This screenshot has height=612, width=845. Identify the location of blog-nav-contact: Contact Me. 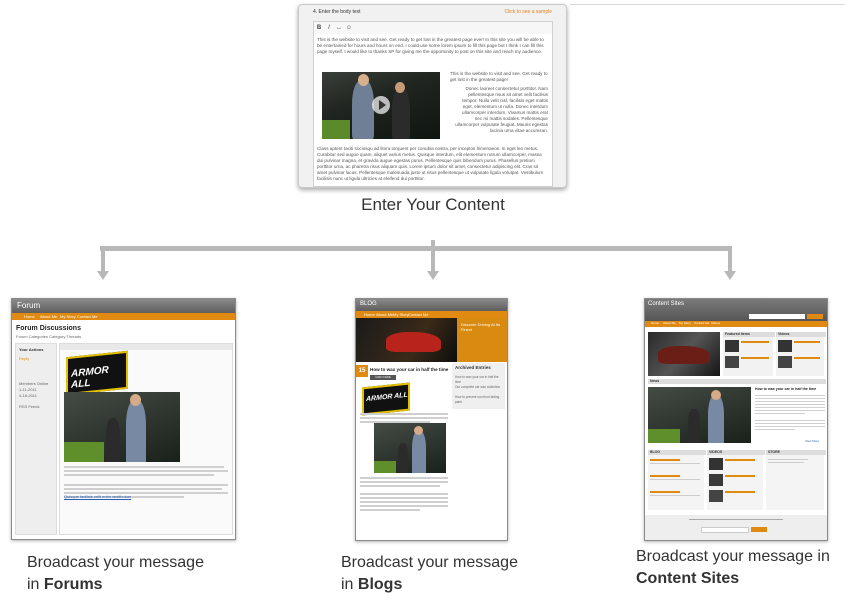
(418, 314).